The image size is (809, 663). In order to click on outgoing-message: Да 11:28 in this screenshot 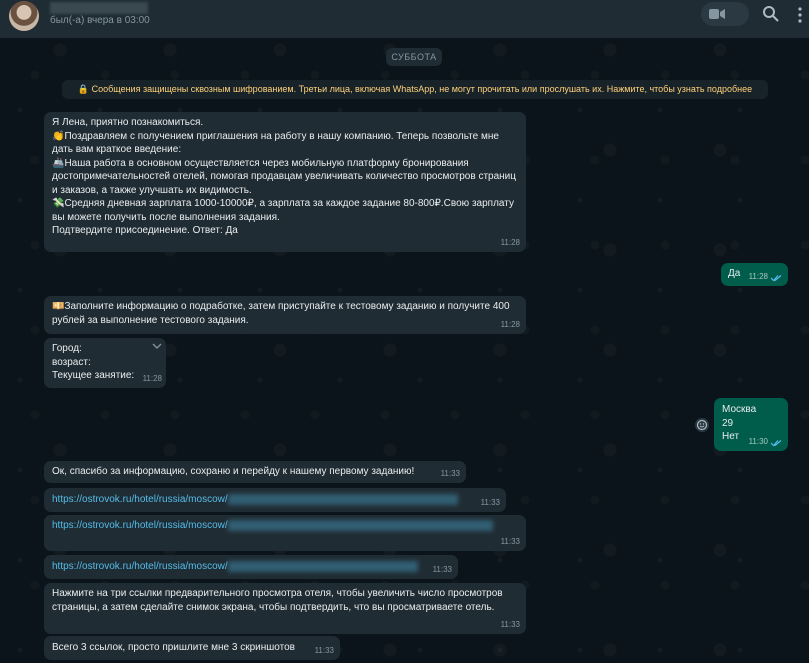, I will do `click(754, 274)`.